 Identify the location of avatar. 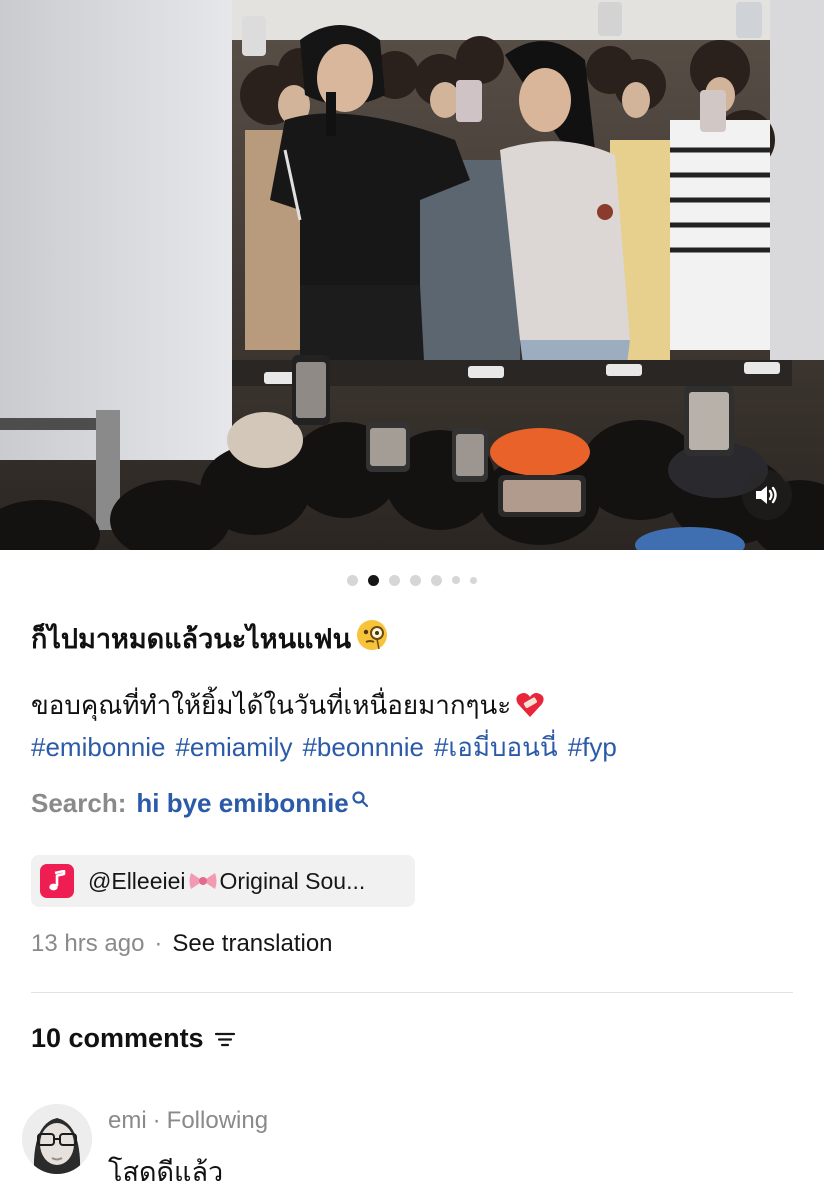
(57, 1139).